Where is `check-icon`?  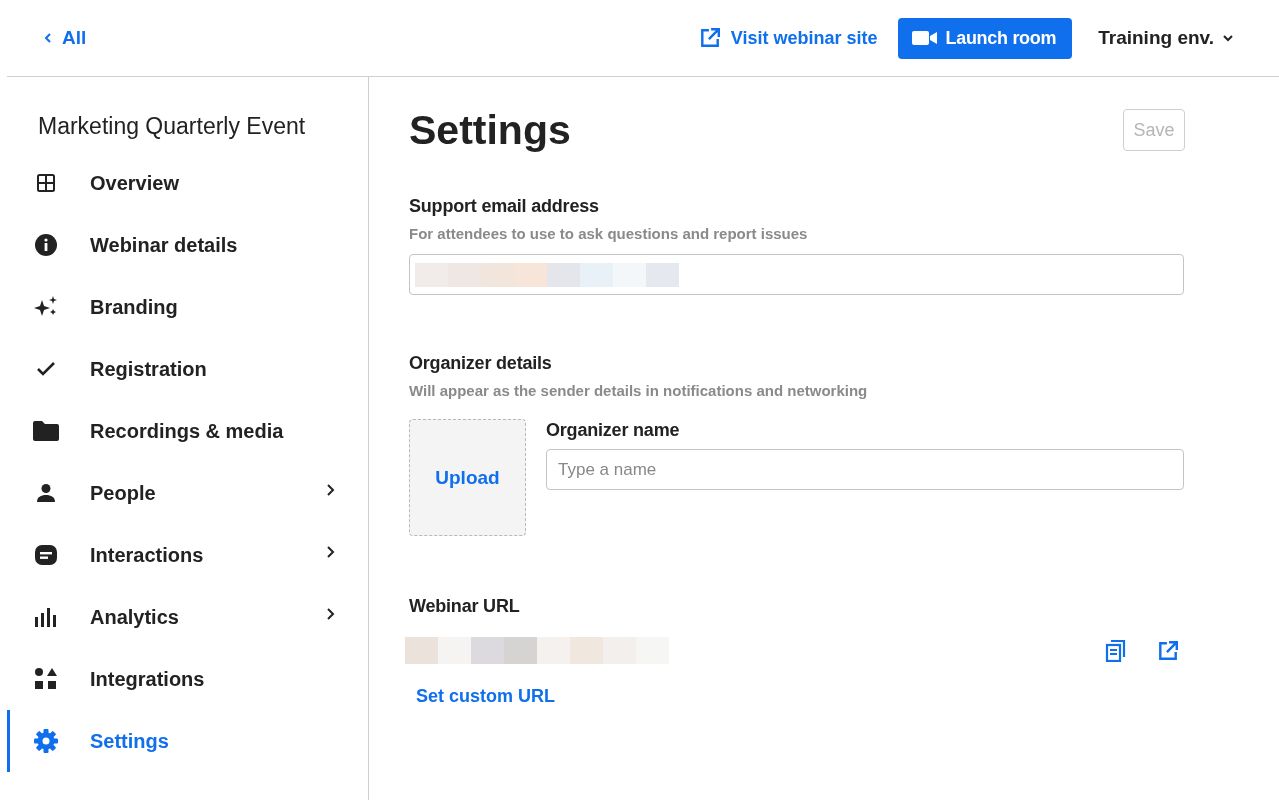
check-icon is located at coordinates (46, 369).